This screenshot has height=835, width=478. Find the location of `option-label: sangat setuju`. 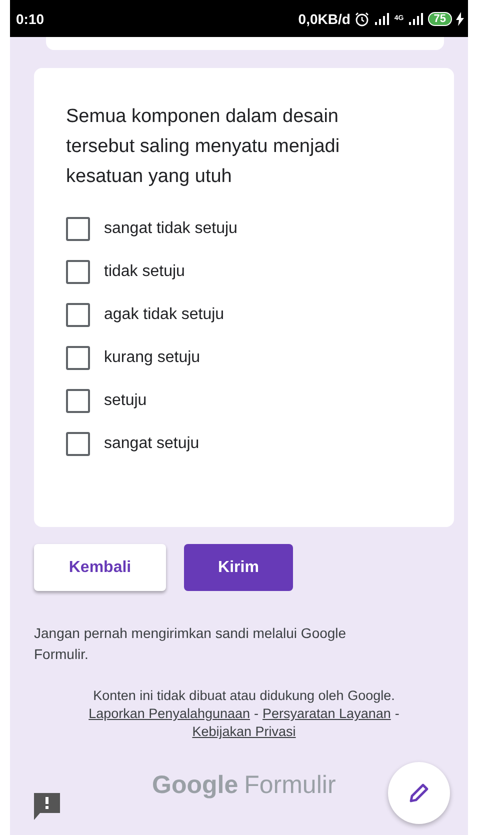

option-label: sangat setuju is located at coordinates (152, 444).